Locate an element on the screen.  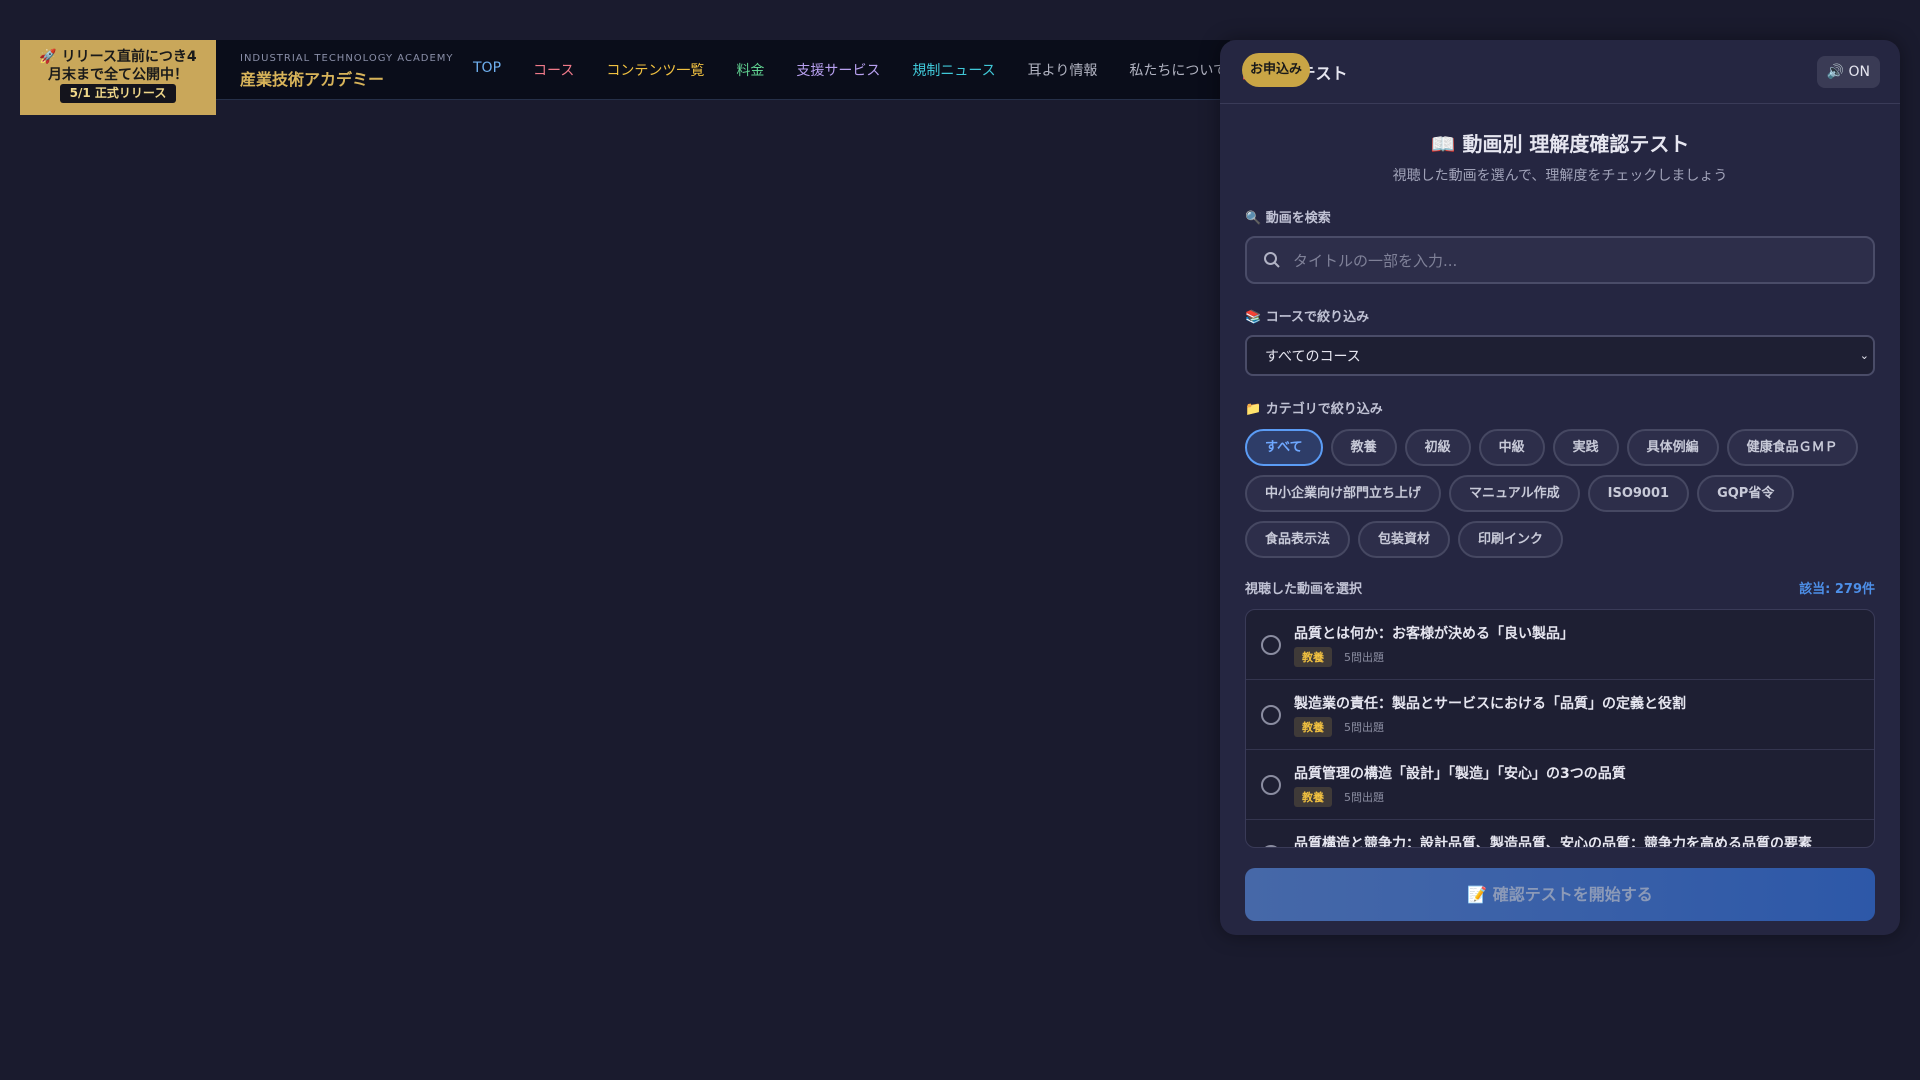
brand-en: INDUSTRIAL TECHNOLOGY ACADEMY is located at coordinates (347, 58).